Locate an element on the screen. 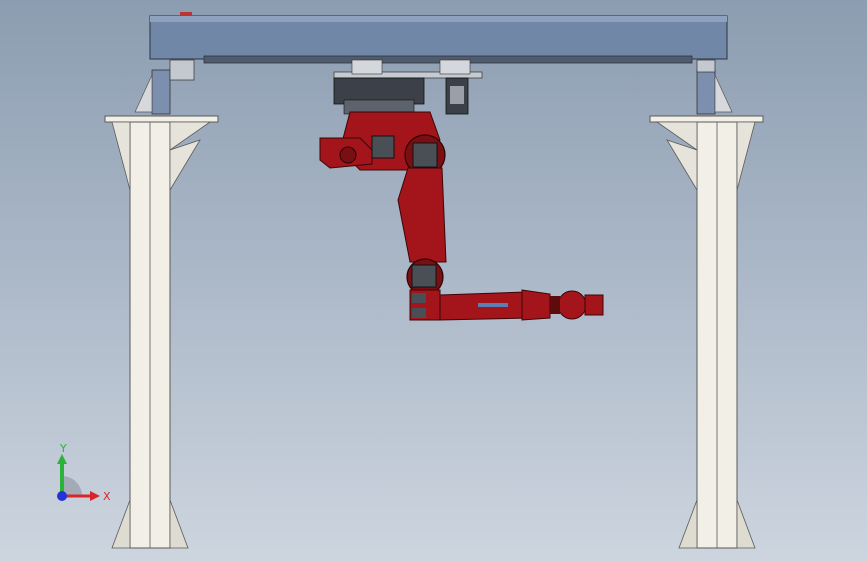 The height and width of the screenshot is (562, 867). robot-arm is located at coordinates (461, 216).